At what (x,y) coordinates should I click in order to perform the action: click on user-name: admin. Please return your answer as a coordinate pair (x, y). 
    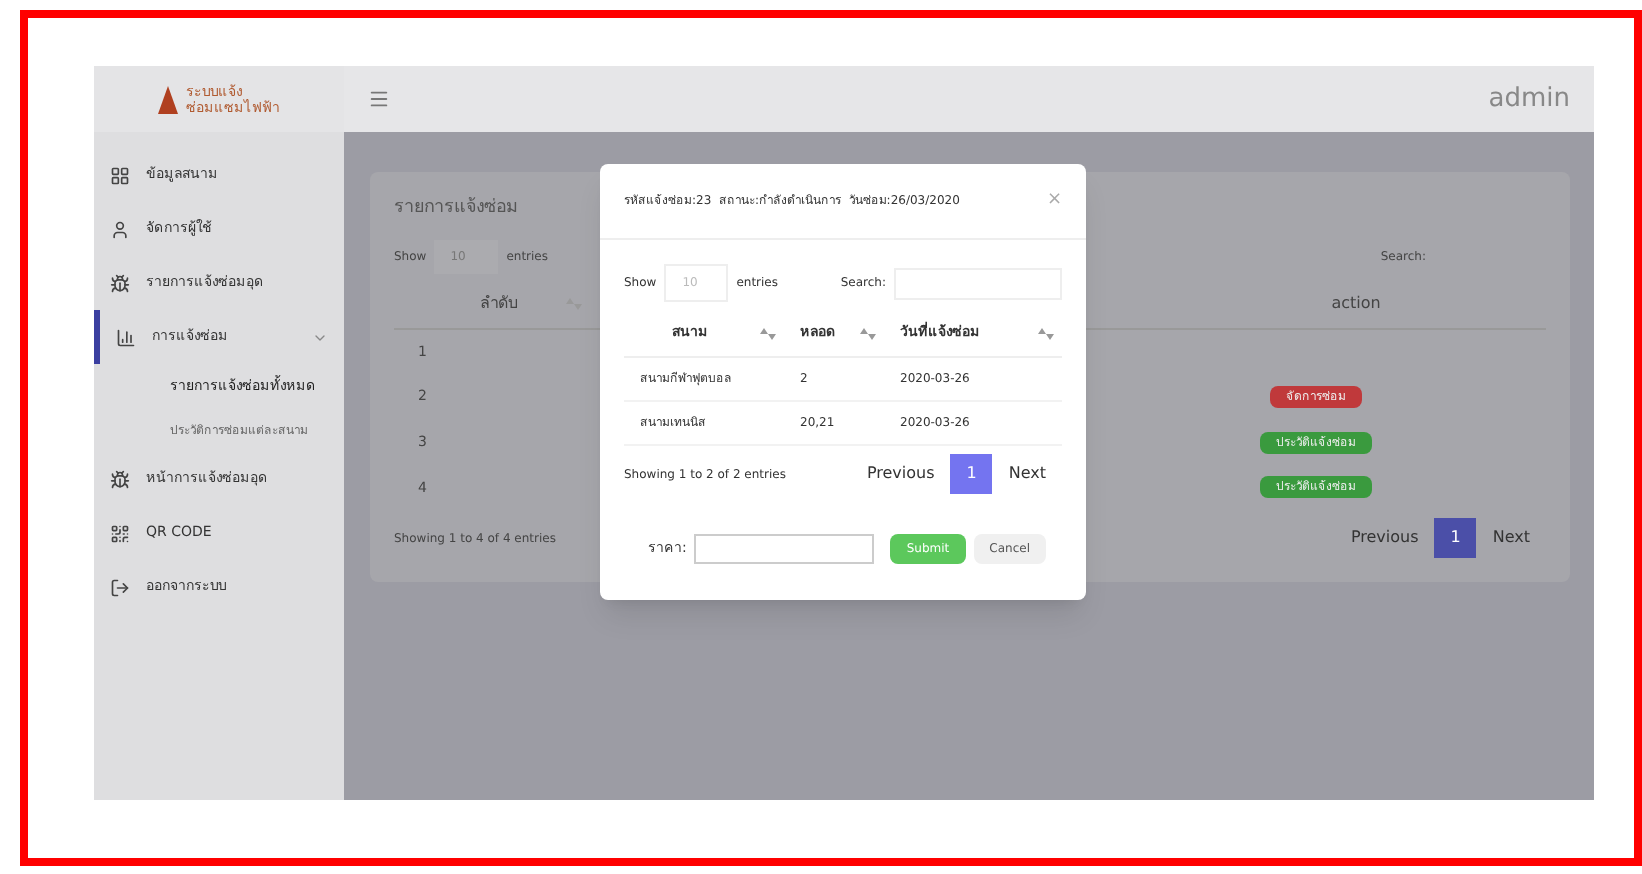
    Looking at the image, I should click on (1529, 99).